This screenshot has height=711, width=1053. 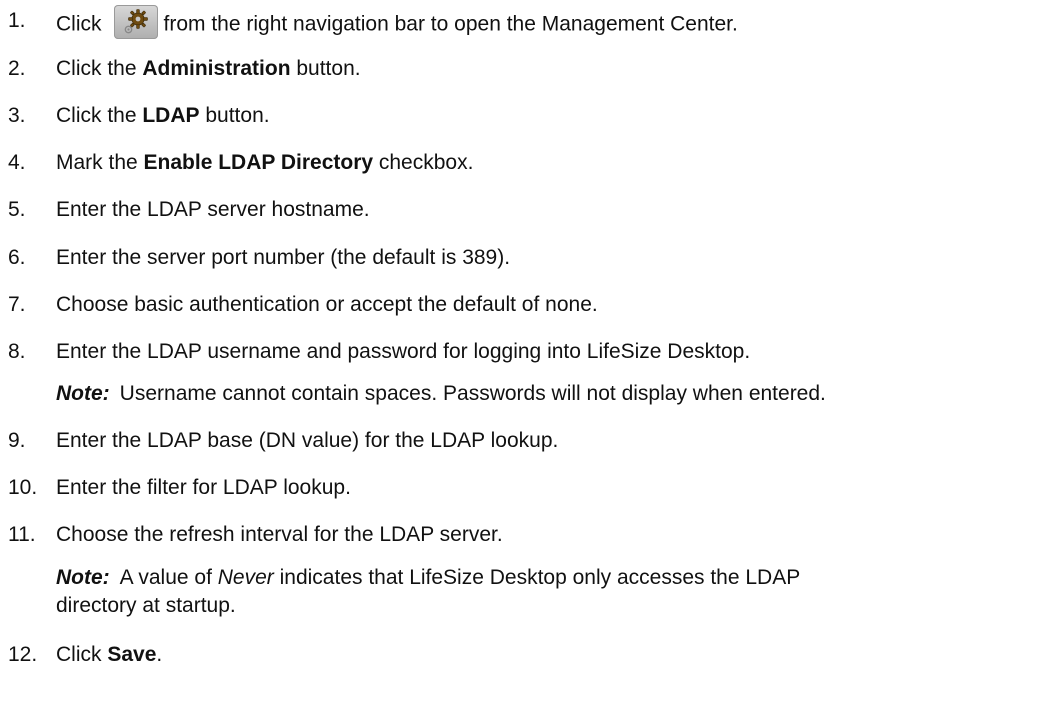 What do you see at coordinates (17, 68) in the screenshot?
I see `step-number: 2.` at bounding box center [17, 68].